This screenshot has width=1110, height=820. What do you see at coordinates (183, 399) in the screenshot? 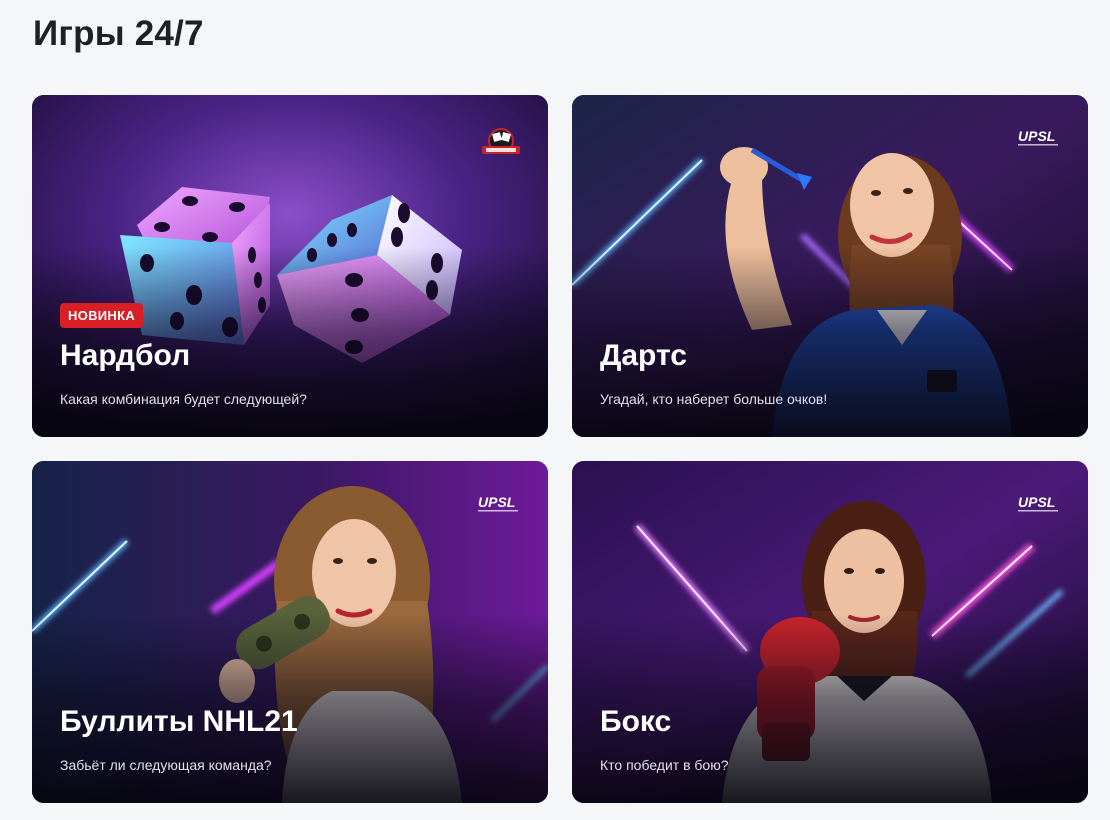
I see `card-subtitle: Какая комбинация будет следующей?` at bounding box center [183, 399].